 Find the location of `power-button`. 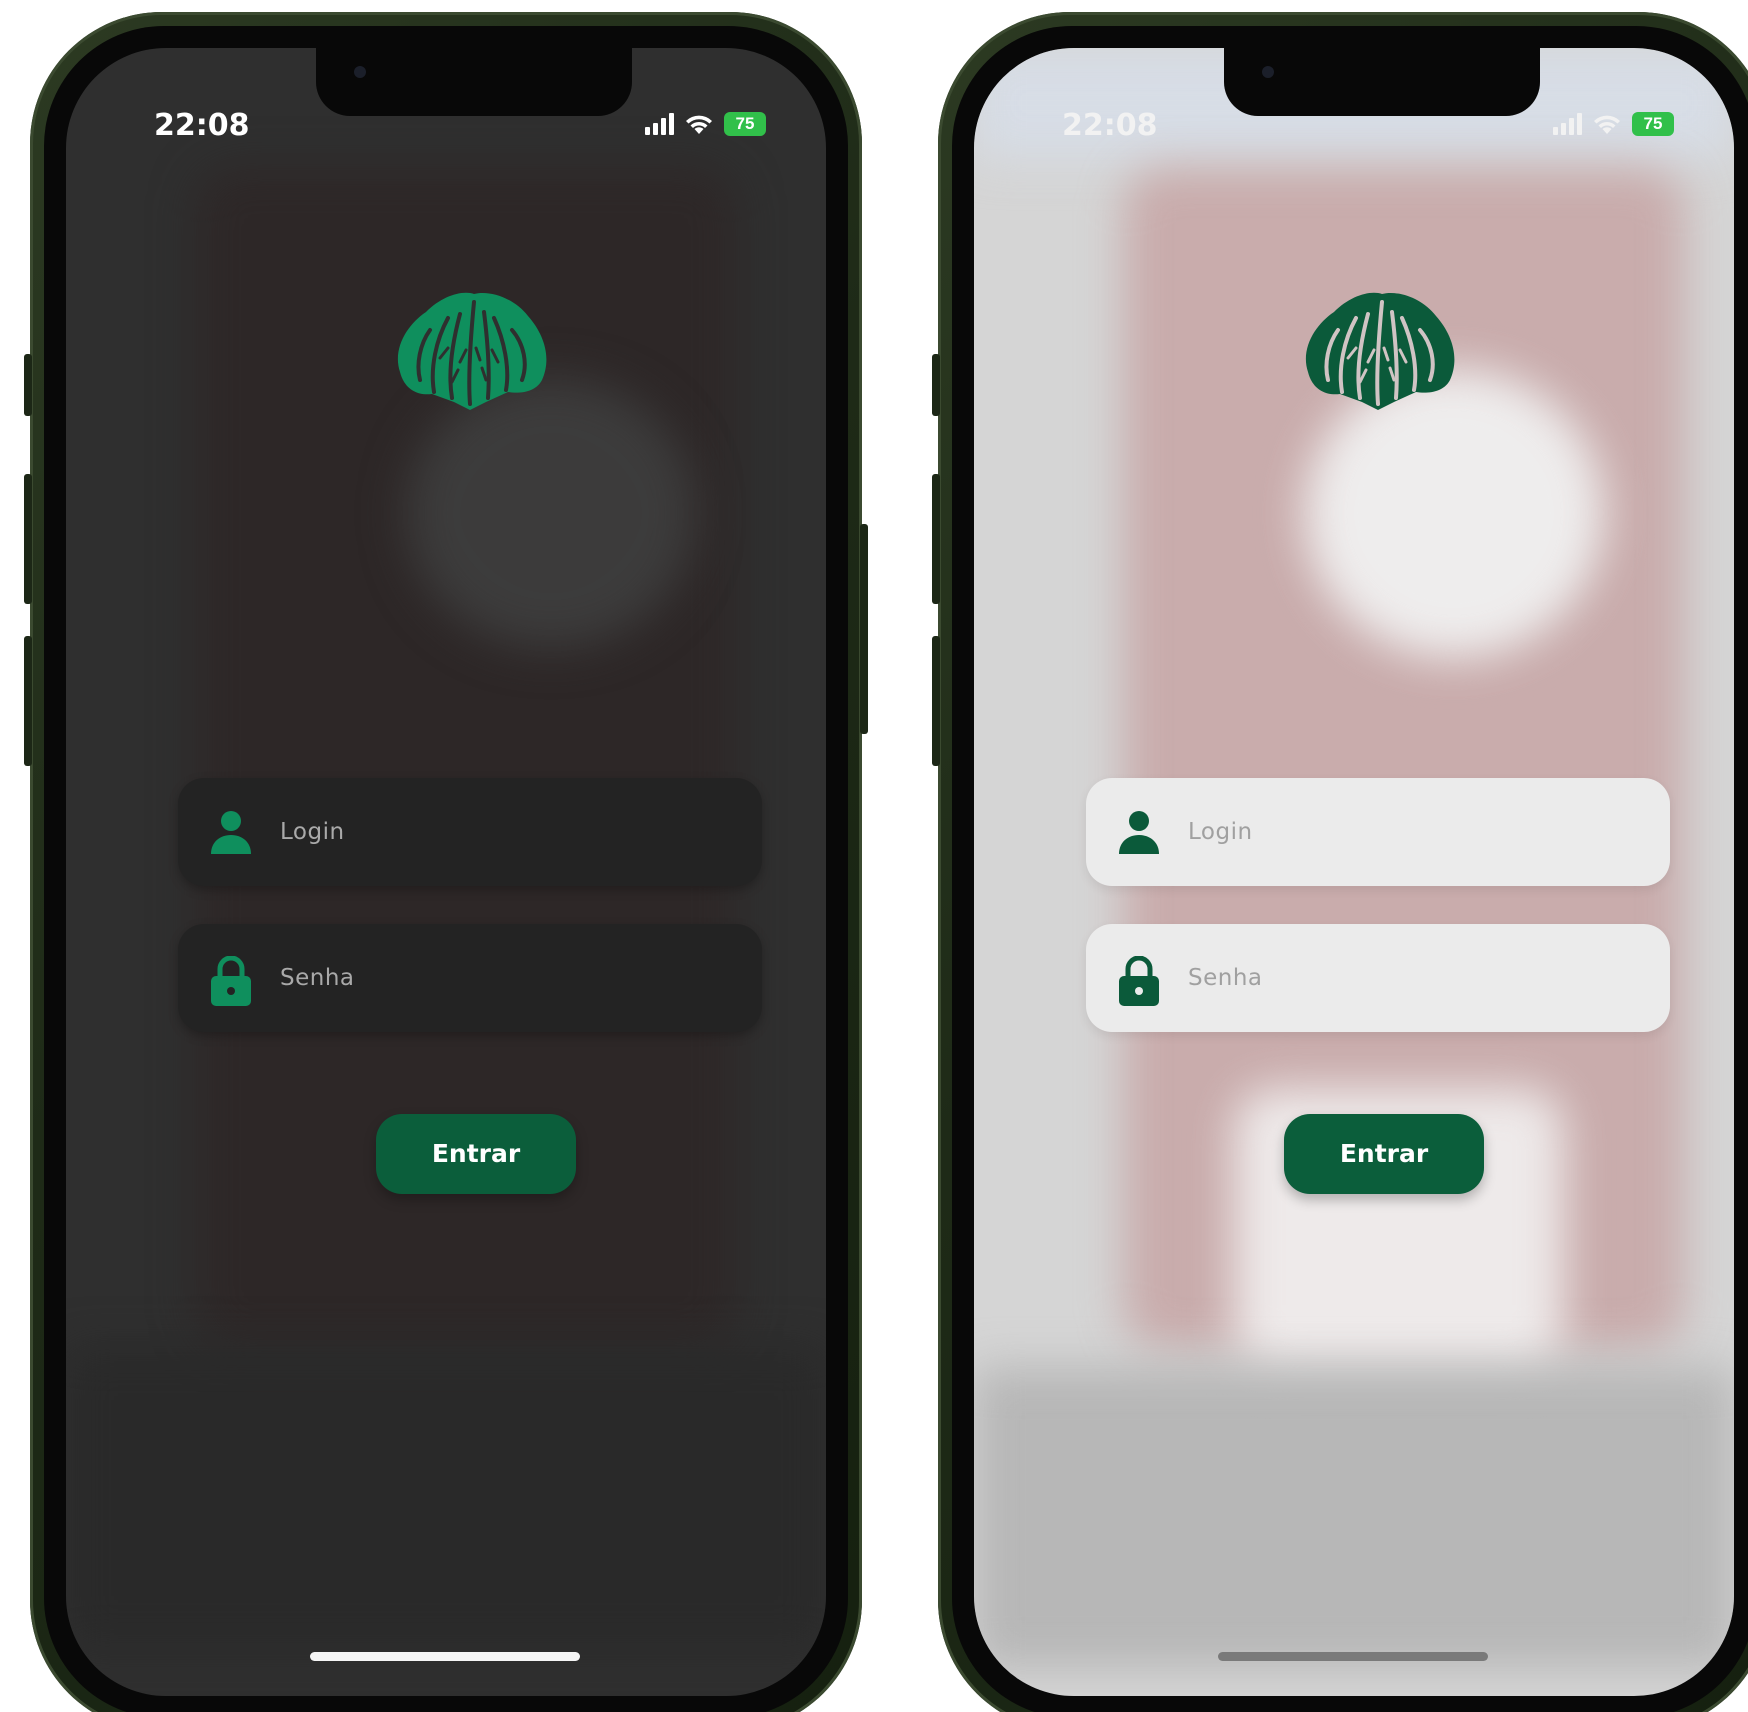

power-button is located at coordinates (864, 629).